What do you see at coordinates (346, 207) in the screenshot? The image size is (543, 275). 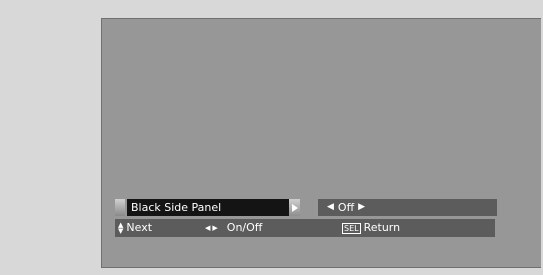 I see `value-text: Off` at bounding box center [346, 207].